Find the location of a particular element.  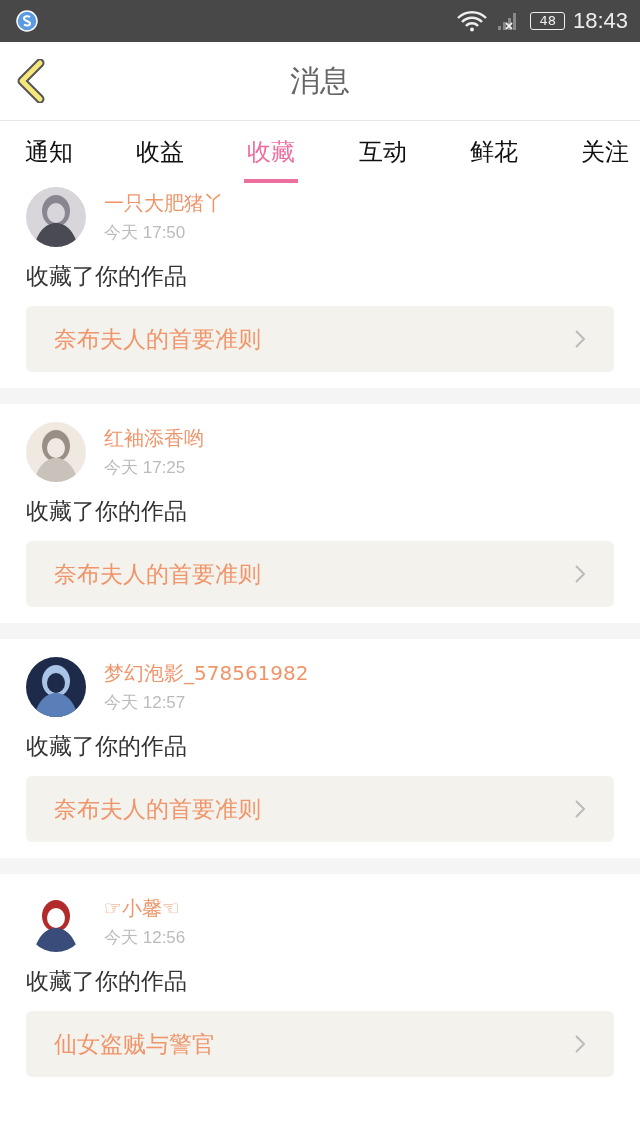

back-button is located at coordinates (31, 82).